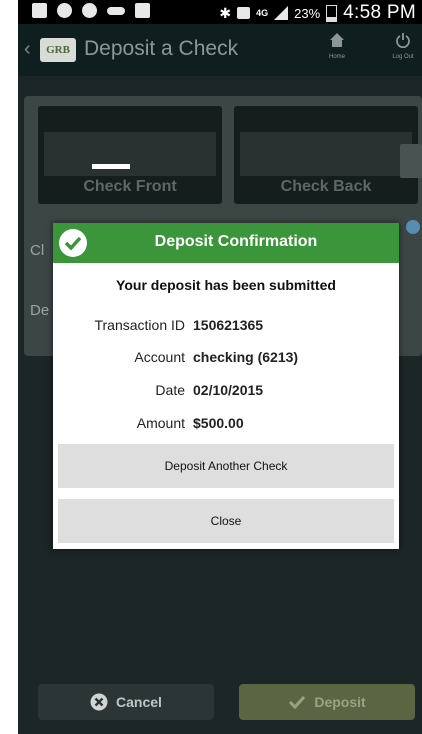 This screenshot has width=422, height=734. Describe the element at coordinates (142, 10) in the screenshot. I see `screenshot-icon` at that location.